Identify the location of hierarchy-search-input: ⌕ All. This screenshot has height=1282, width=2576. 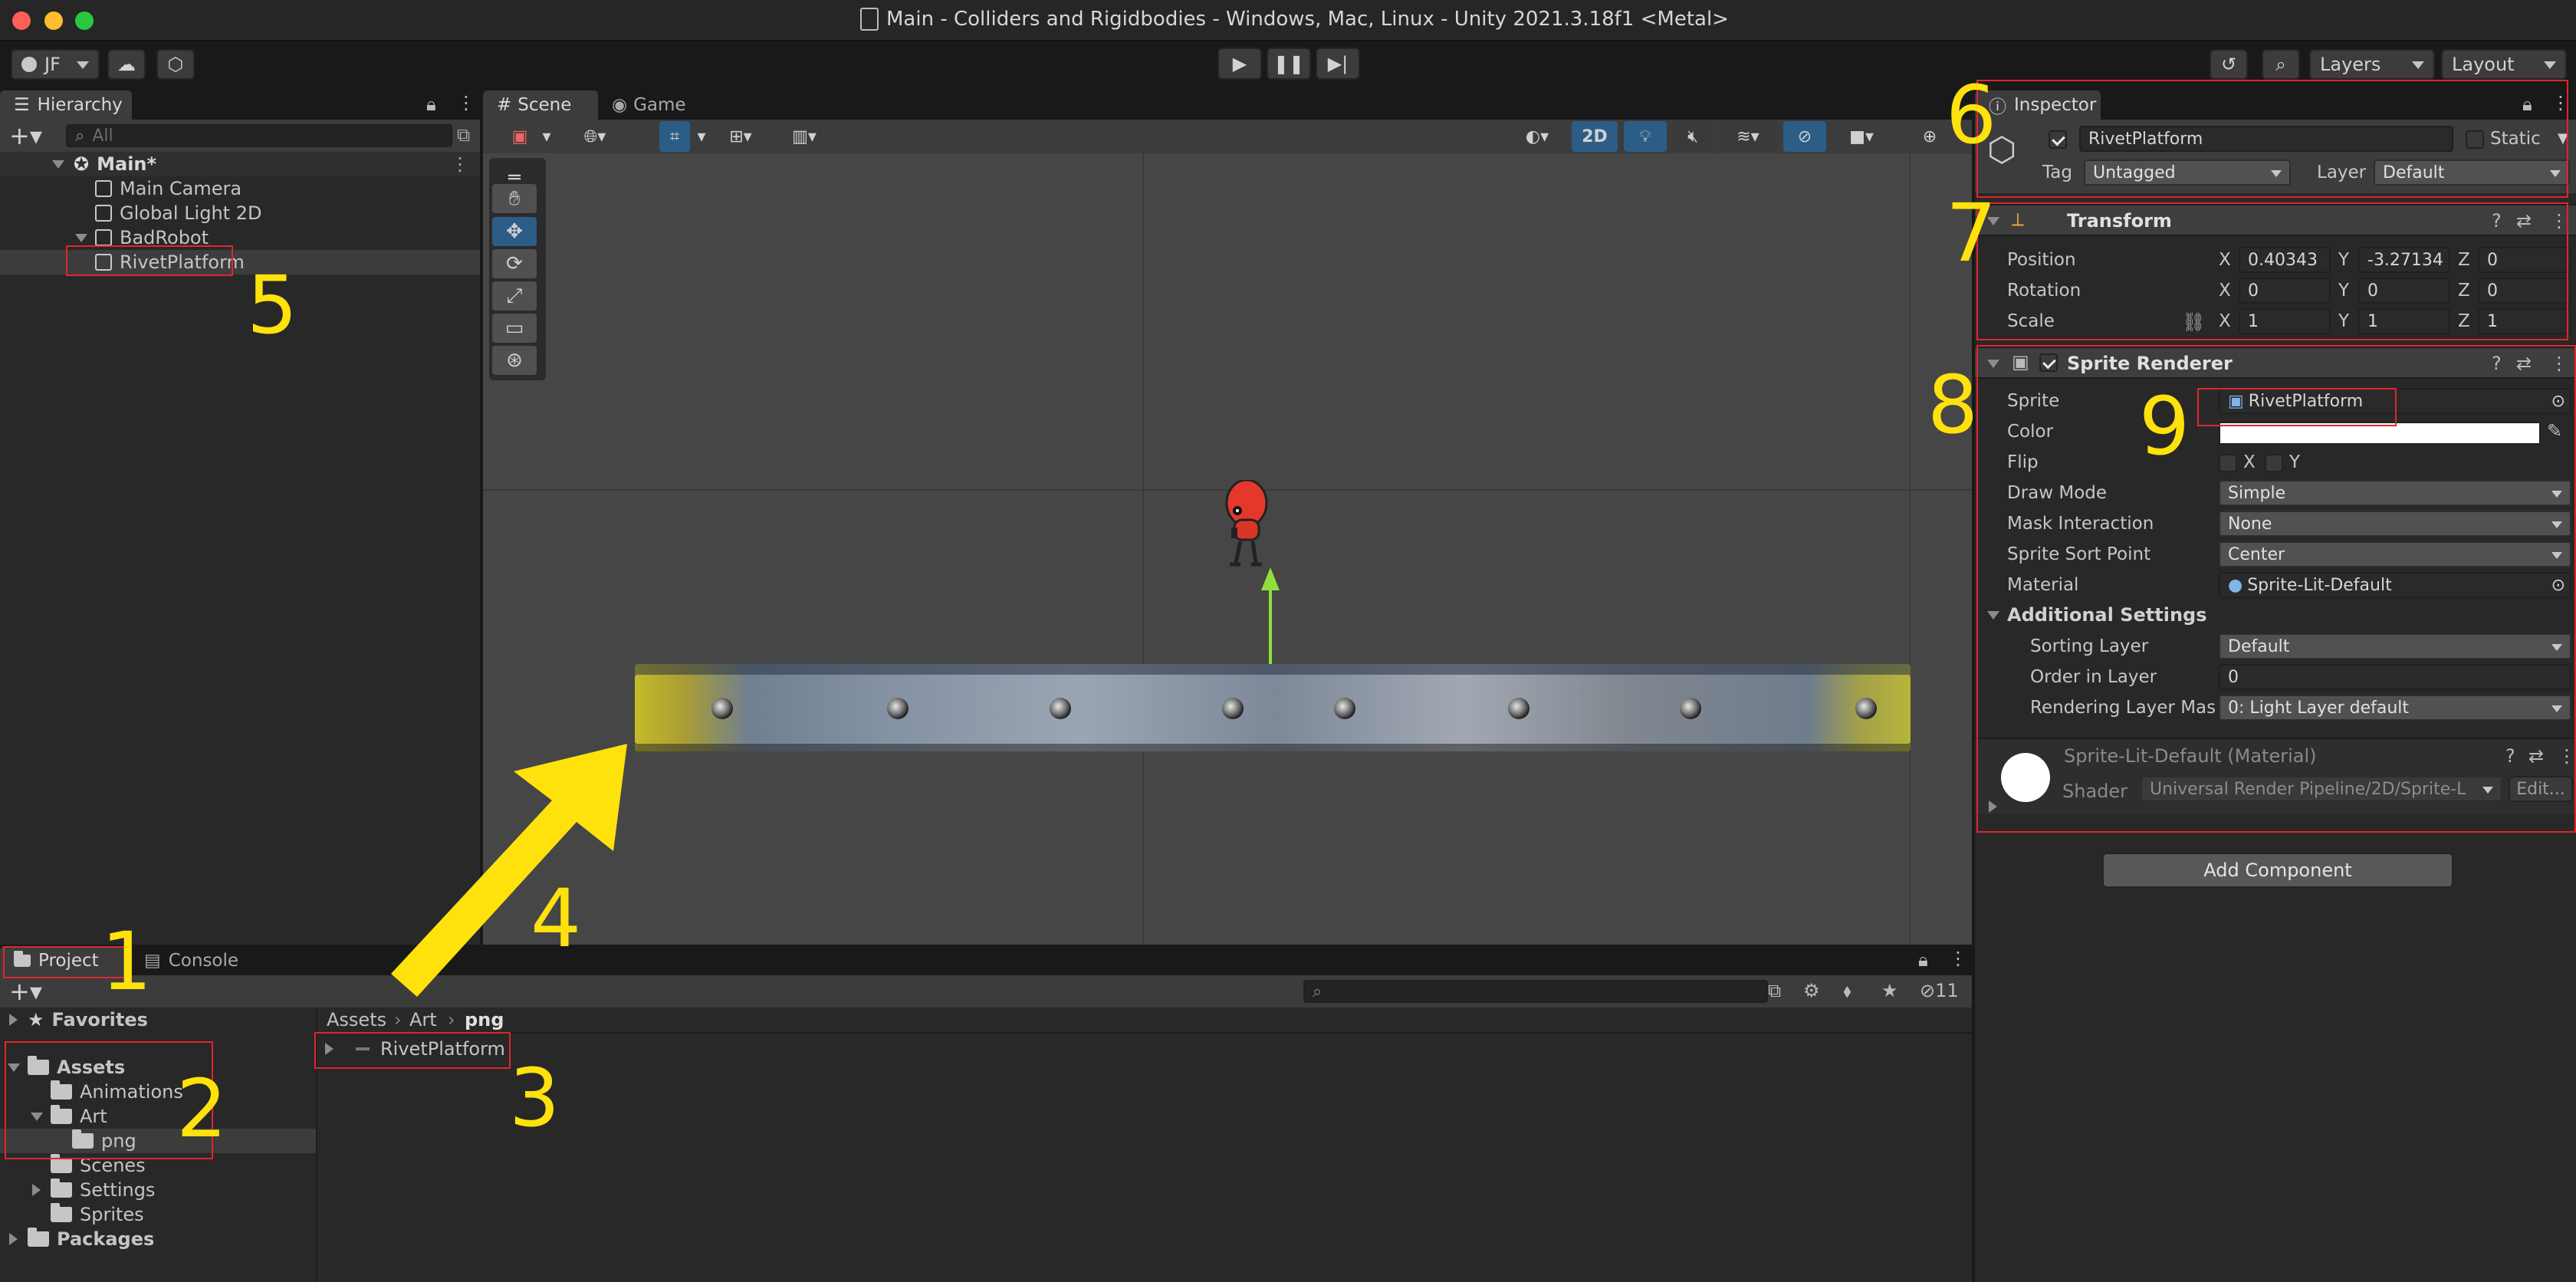
(259, 135).